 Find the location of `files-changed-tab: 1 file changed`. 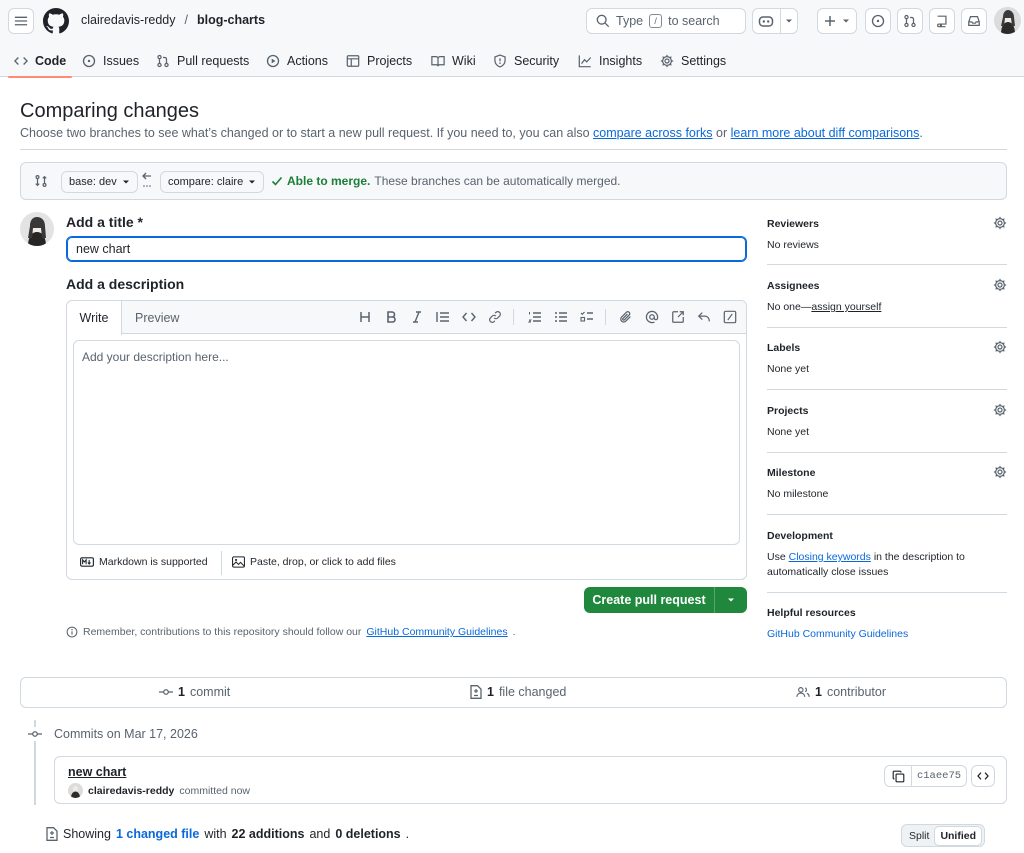

files-changed-tab: 1 file changed is located at coordinates (518, 692).